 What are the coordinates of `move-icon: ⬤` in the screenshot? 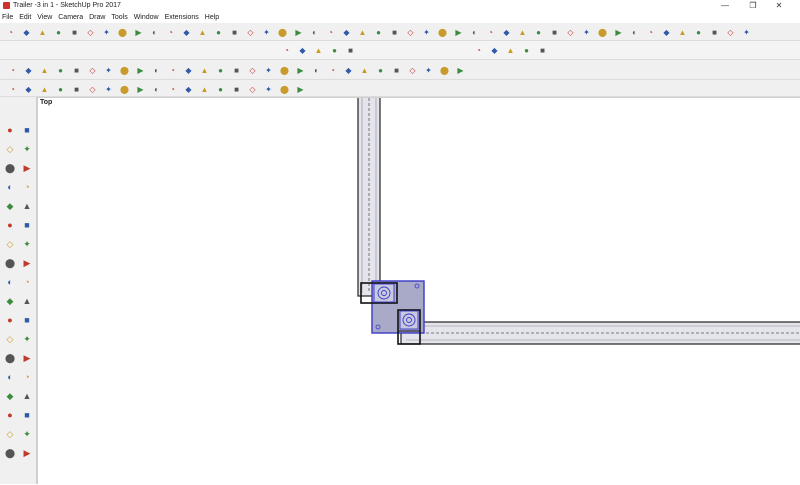 It's located at (10, 263).